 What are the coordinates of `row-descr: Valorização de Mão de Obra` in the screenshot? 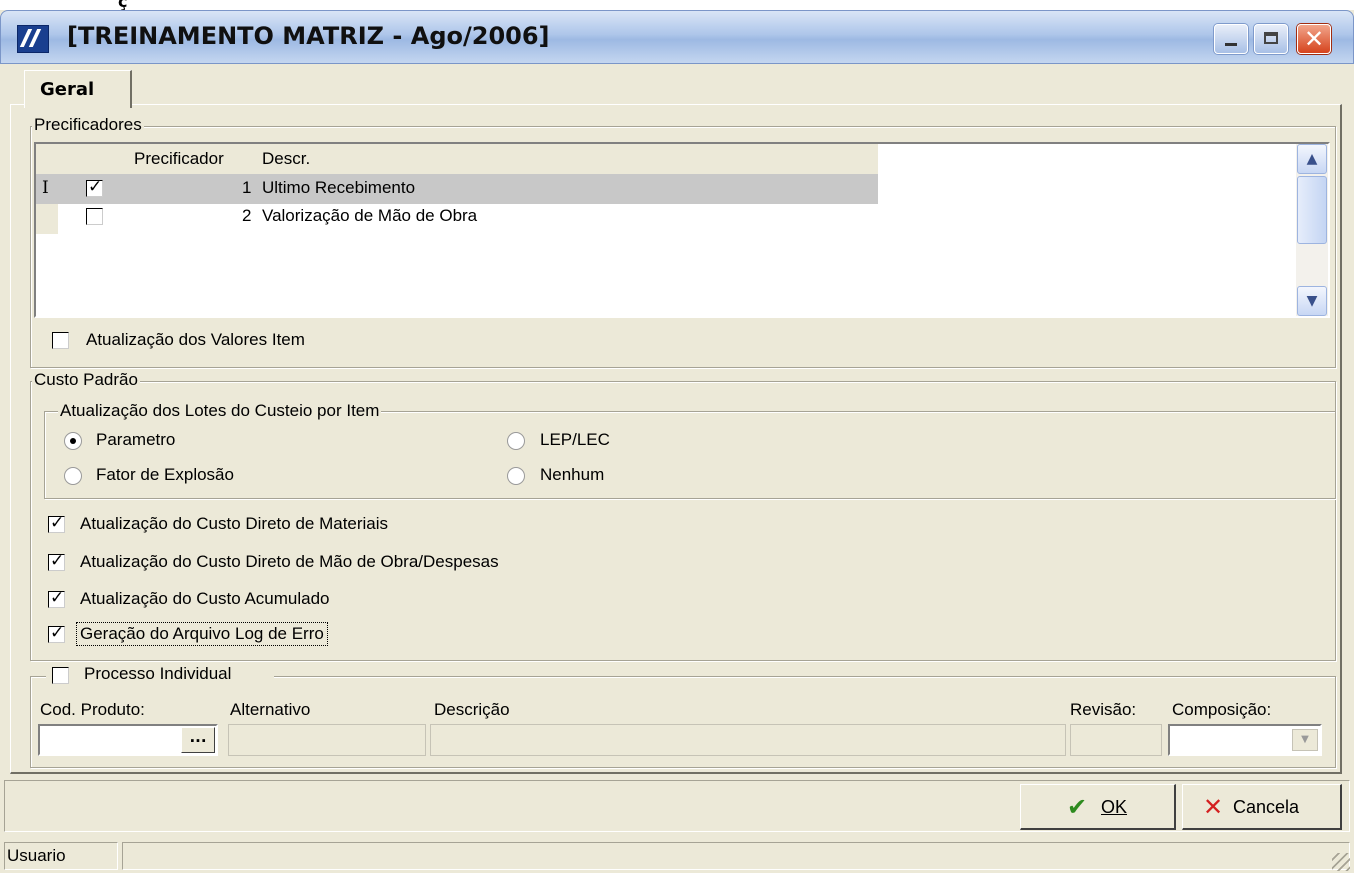 It's located at (370, 215).